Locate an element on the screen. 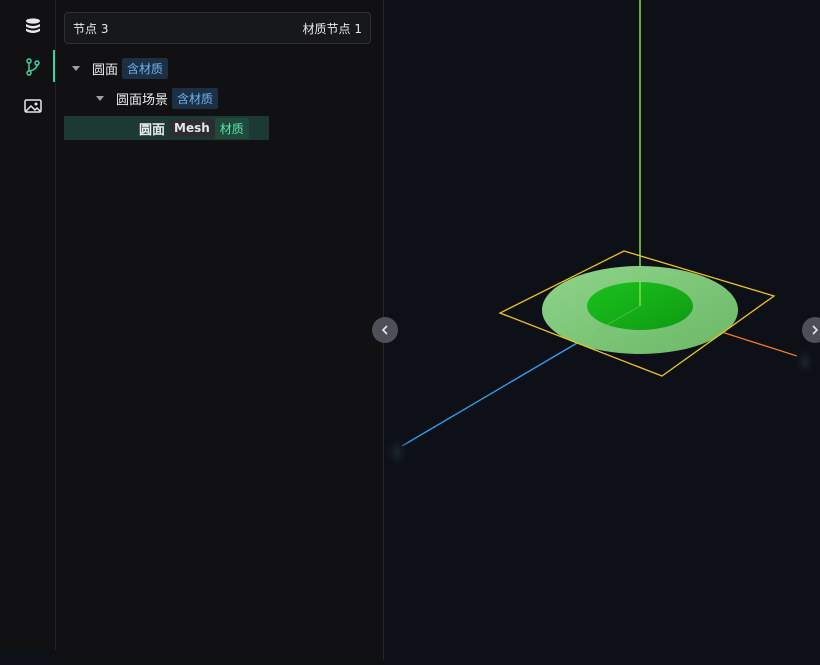  breadcrumb: 节点 3 材质节点 1 is located at coordinates (217, 28).